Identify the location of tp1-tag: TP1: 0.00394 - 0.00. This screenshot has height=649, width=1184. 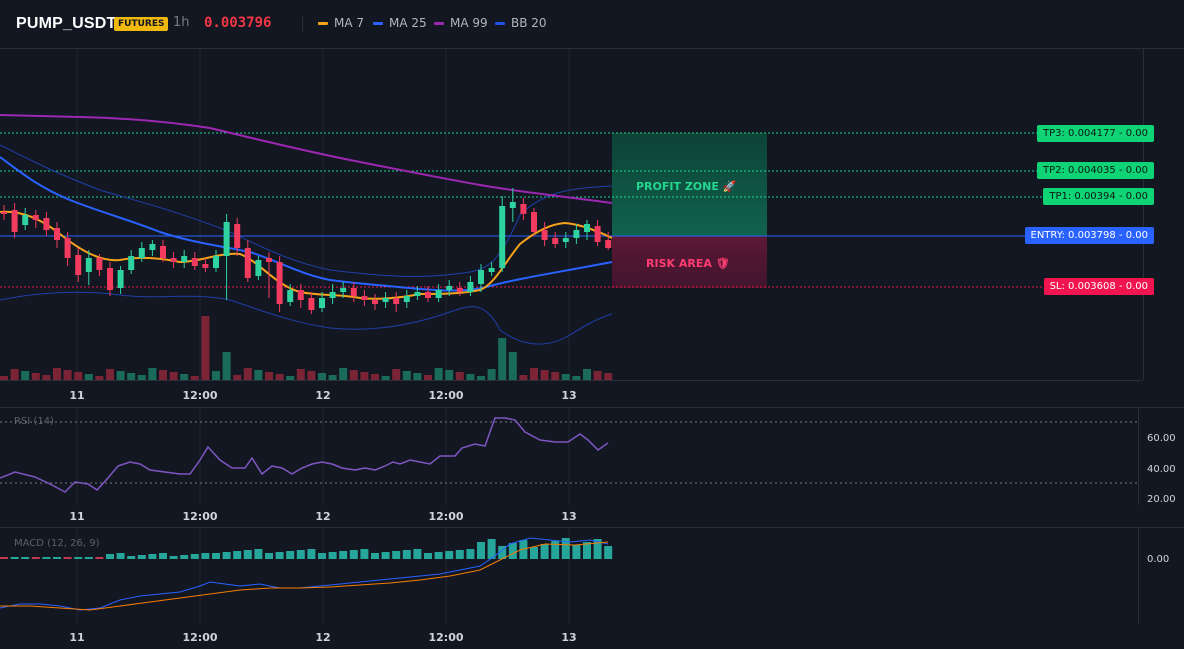
(1098, 196).